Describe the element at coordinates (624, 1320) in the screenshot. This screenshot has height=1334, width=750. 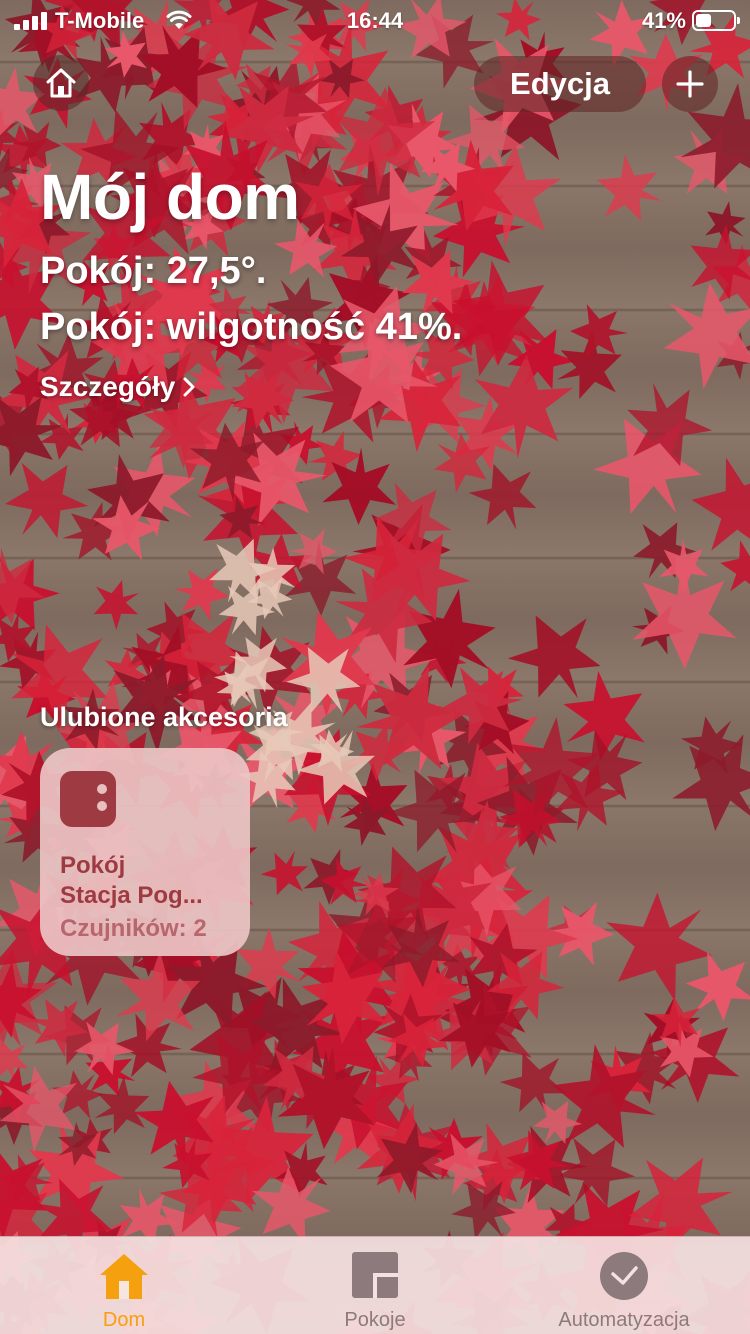
I see `tab-automatyzacja-label: Automatyzacja` at that location.